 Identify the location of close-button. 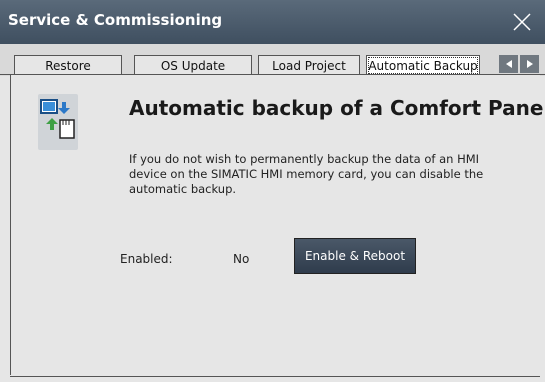
(522, 22).